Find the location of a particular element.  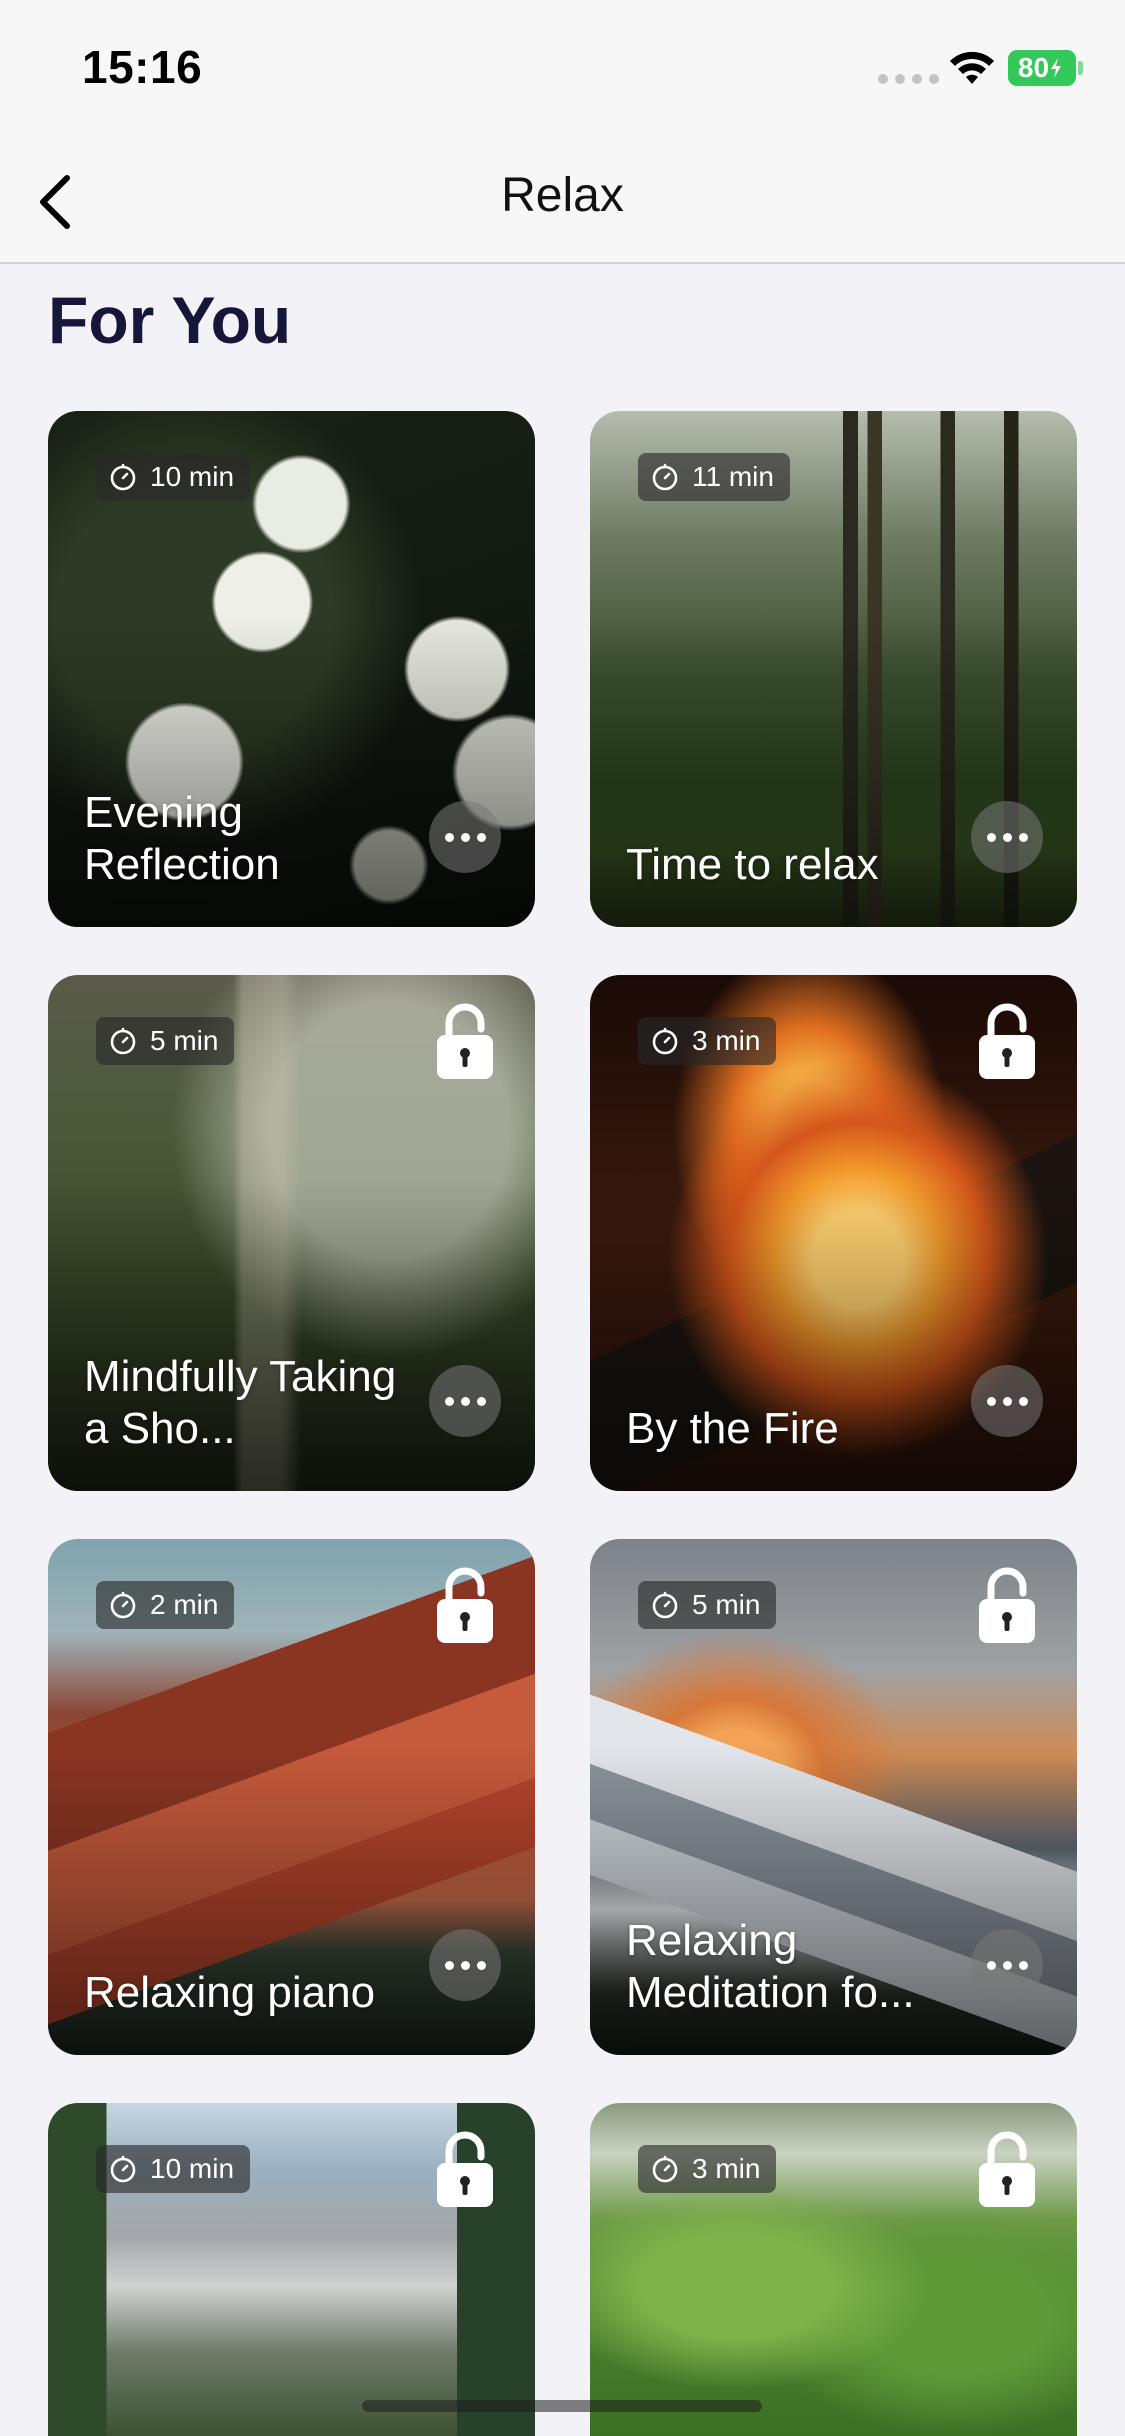

session-card-by-the-fire: 3 min By the Fire is located at coordinates (833, 1233).